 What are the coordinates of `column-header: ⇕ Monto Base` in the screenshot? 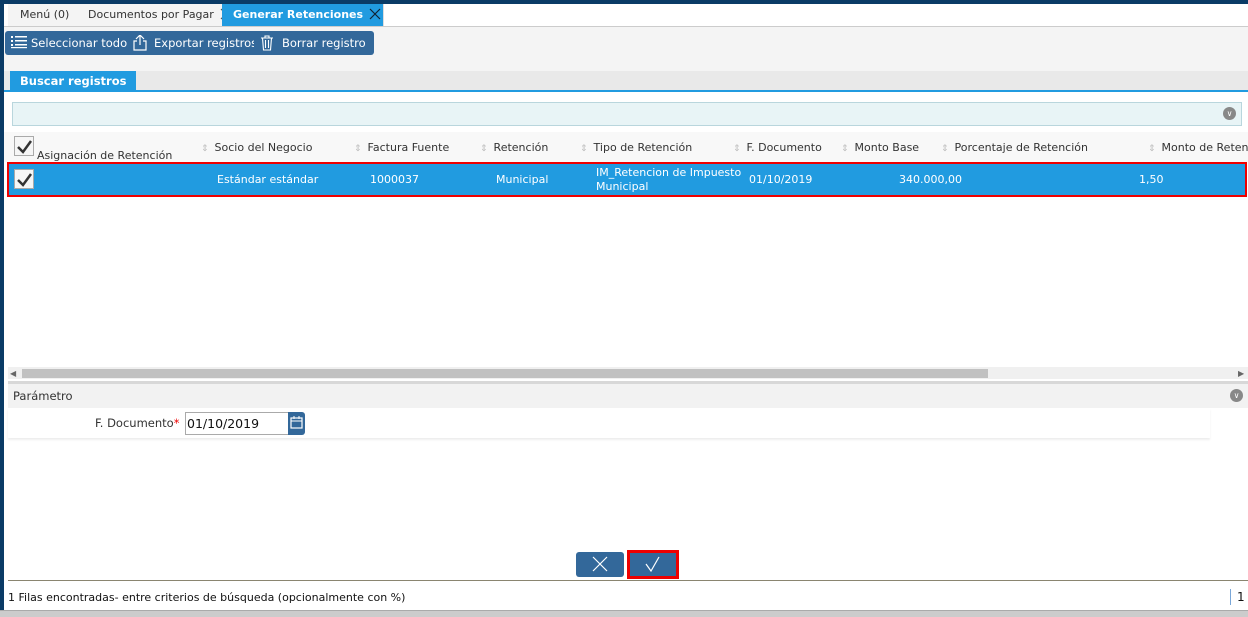 It's located at (880, 147).